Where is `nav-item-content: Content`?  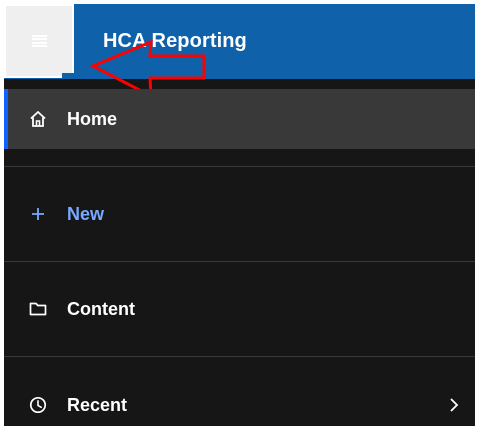
nav-item-content: Content is located at coordinates (239, 309).